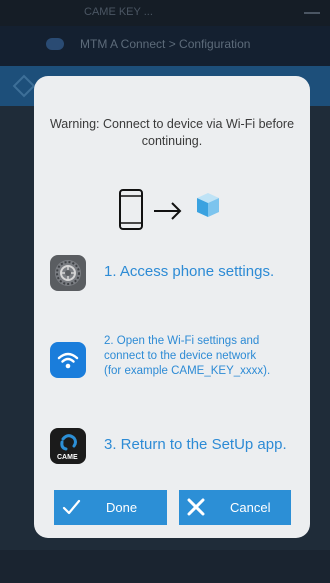 The width and height of the screenshot is (330, 583). What do you see at coordinates (71, 507) in the screenshot?
I see `checkmark-icon` at bounding box center [71, 507].